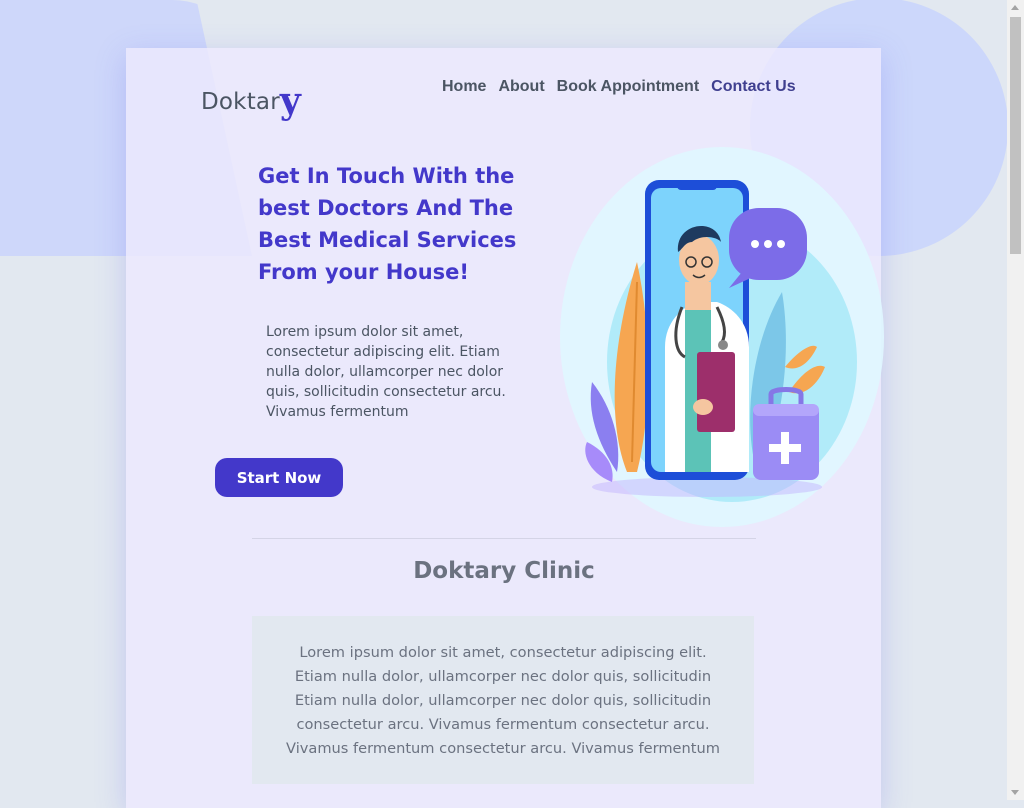 This screenshot has width=1024, height=808. I want to click on main-nav: Home About Book Appointment Contact Us, so click(619, 87).